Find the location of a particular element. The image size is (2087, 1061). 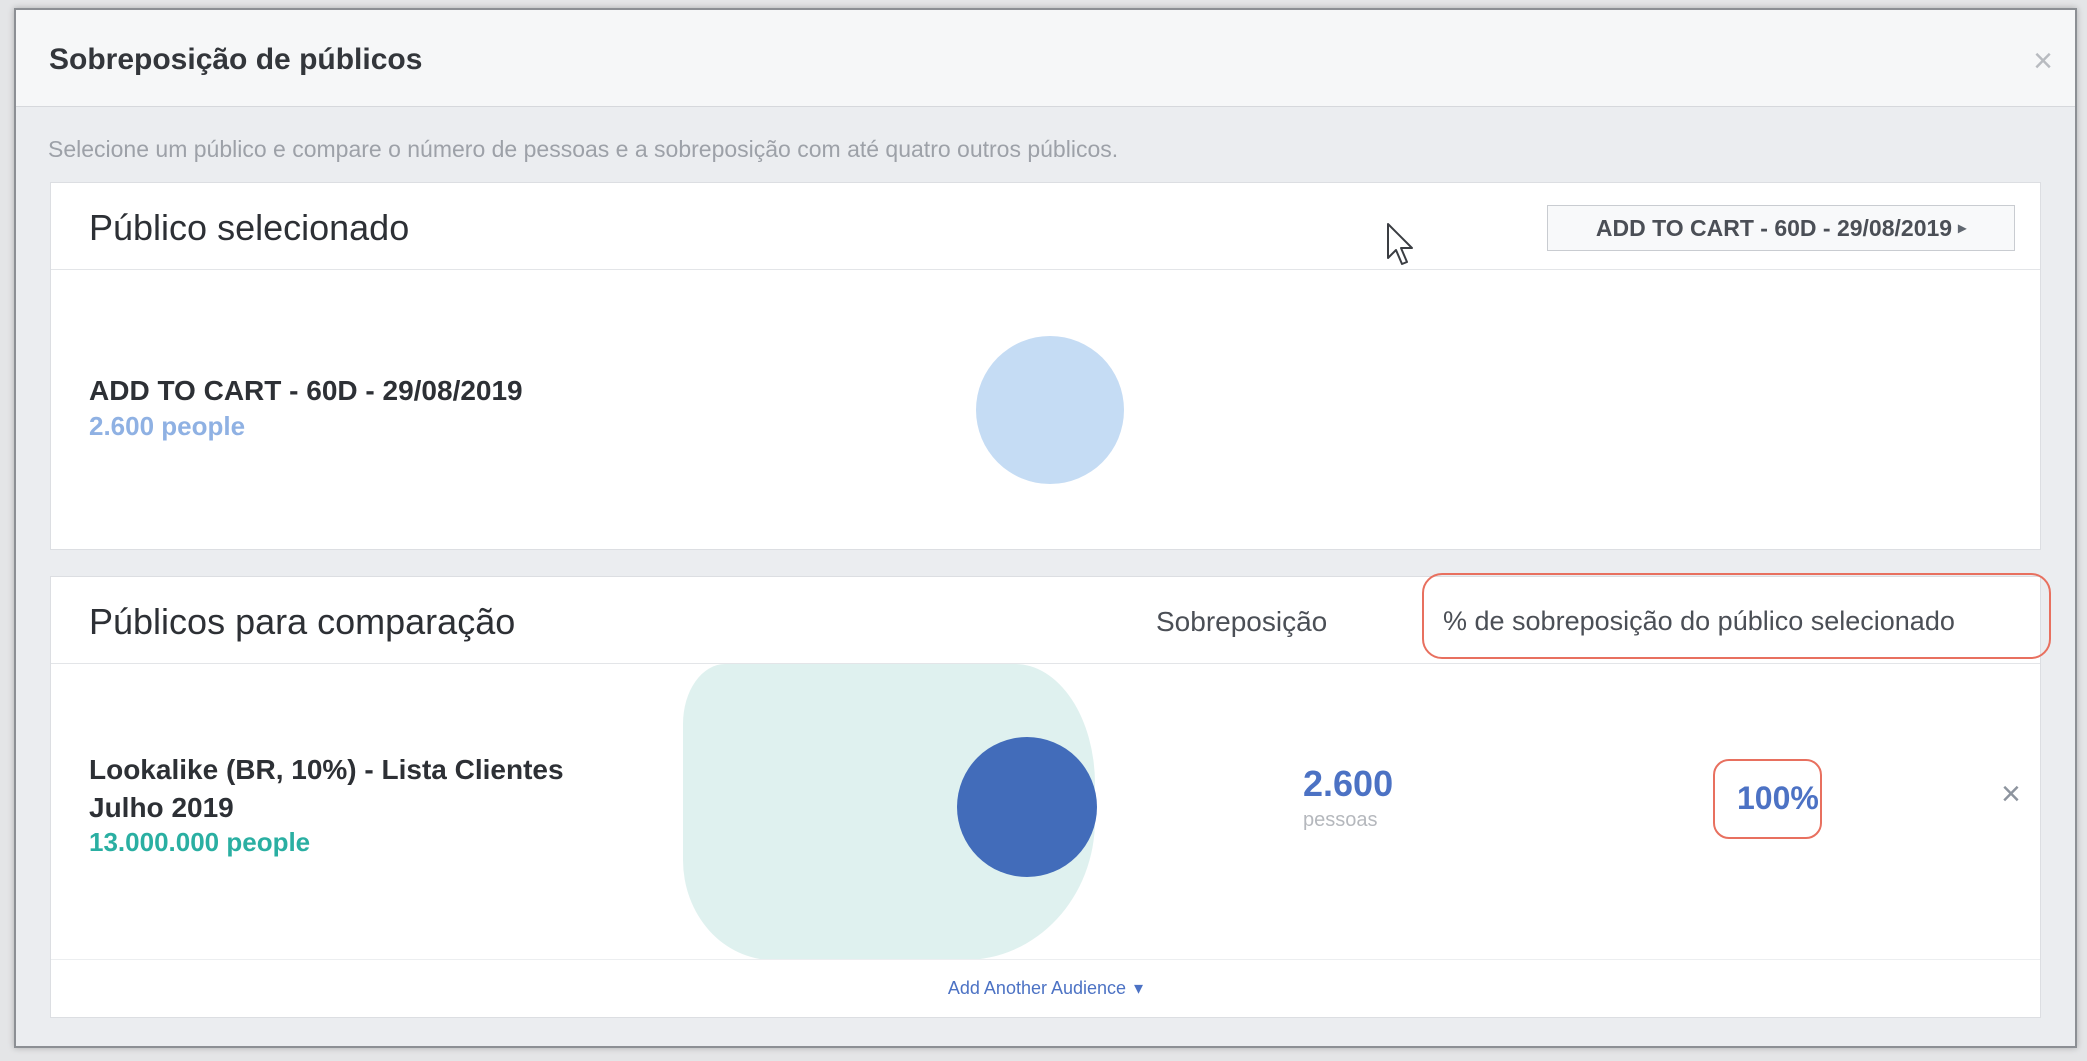

remove-audience-icon: × is located at coordinates (2011, 794).